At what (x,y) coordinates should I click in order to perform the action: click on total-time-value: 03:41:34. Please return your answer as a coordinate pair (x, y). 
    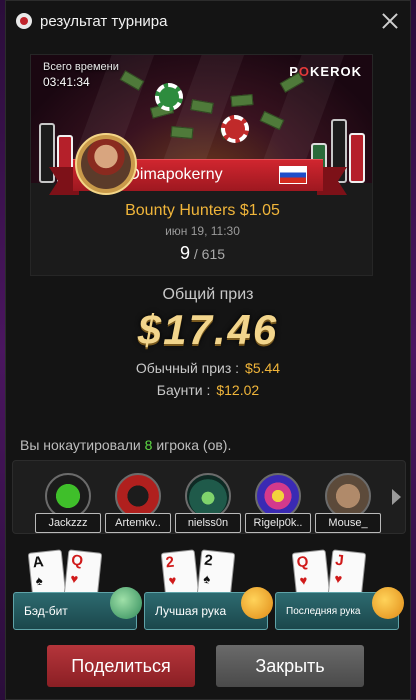
    Looking at the image, I should click on (66, 82).